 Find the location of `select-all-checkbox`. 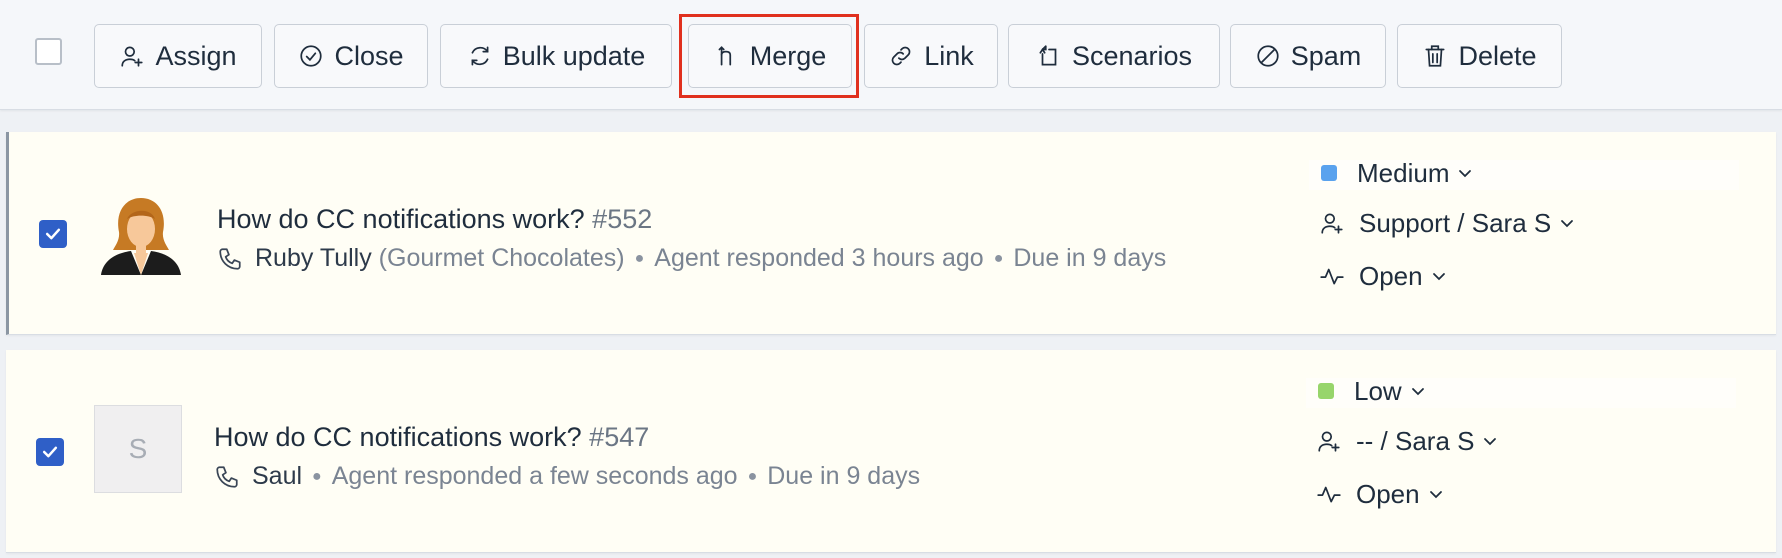

select-all-checkbox is located at coordinates (48, 51).